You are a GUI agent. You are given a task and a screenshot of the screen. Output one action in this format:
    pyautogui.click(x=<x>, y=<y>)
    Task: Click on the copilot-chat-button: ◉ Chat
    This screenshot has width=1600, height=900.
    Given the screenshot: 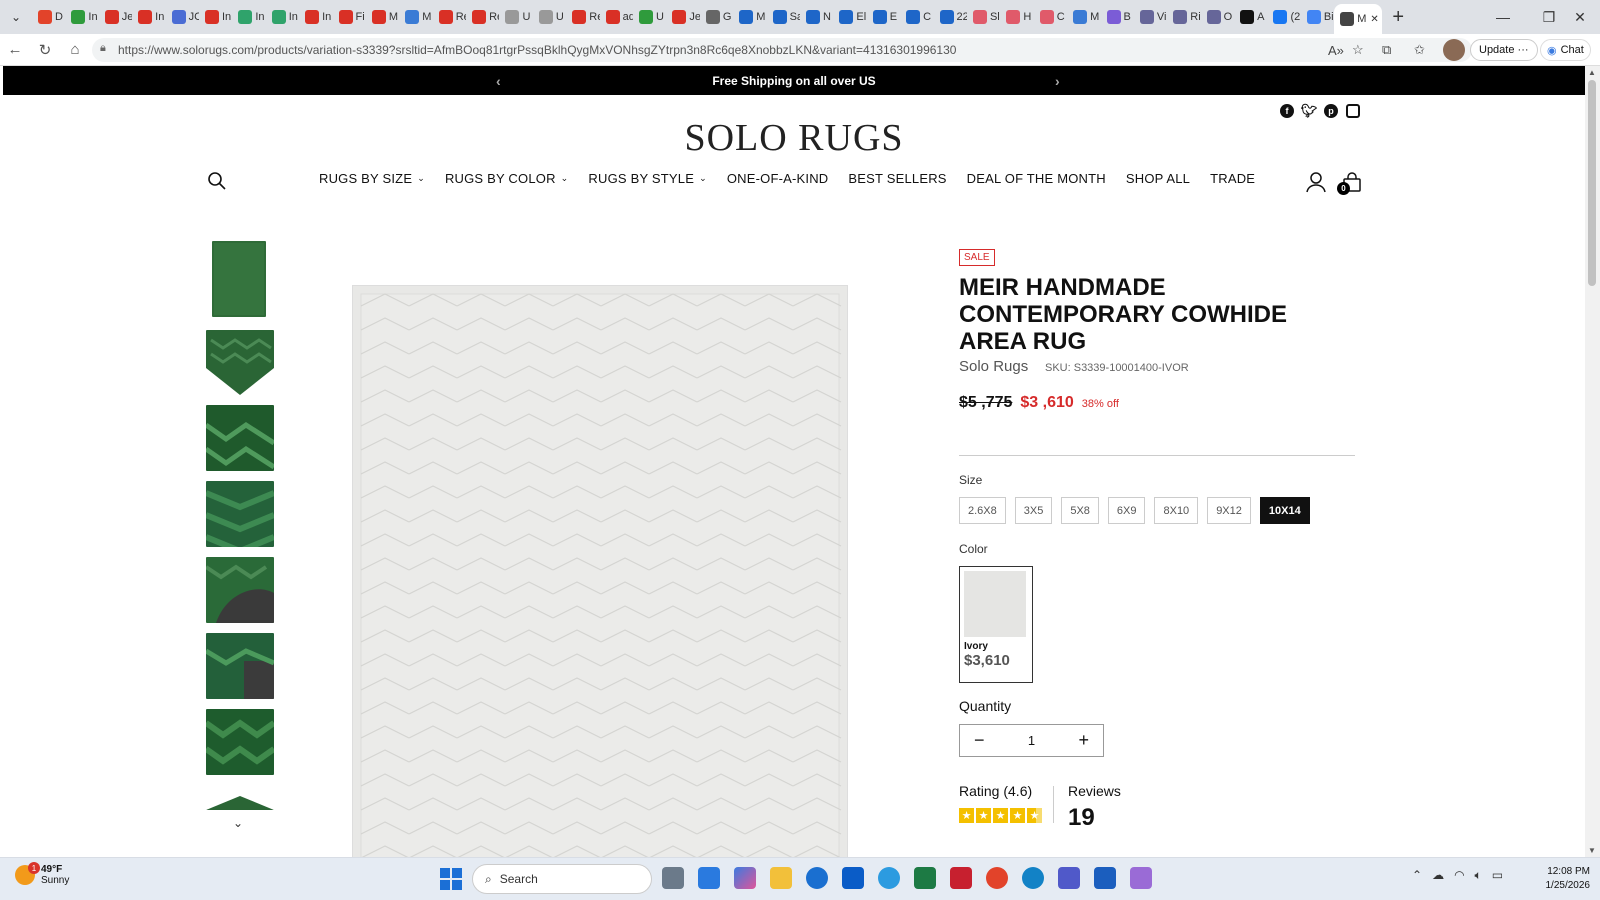 What is the action you would take?
    pyautogui.click(x=1565, y=50)
    